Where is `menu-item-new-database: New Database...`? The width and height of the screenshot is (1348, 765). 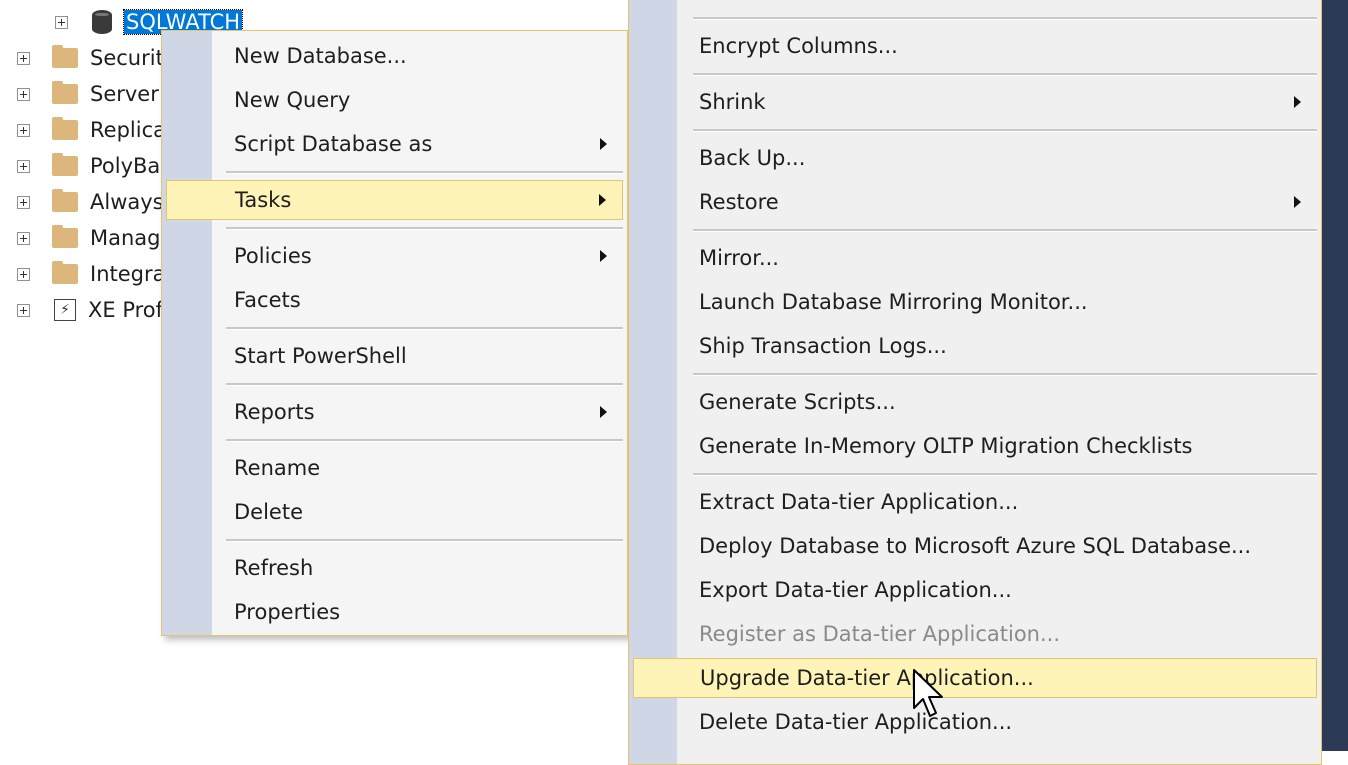
menu-item-new-database: New Database... is located at coordinates (394, 56).